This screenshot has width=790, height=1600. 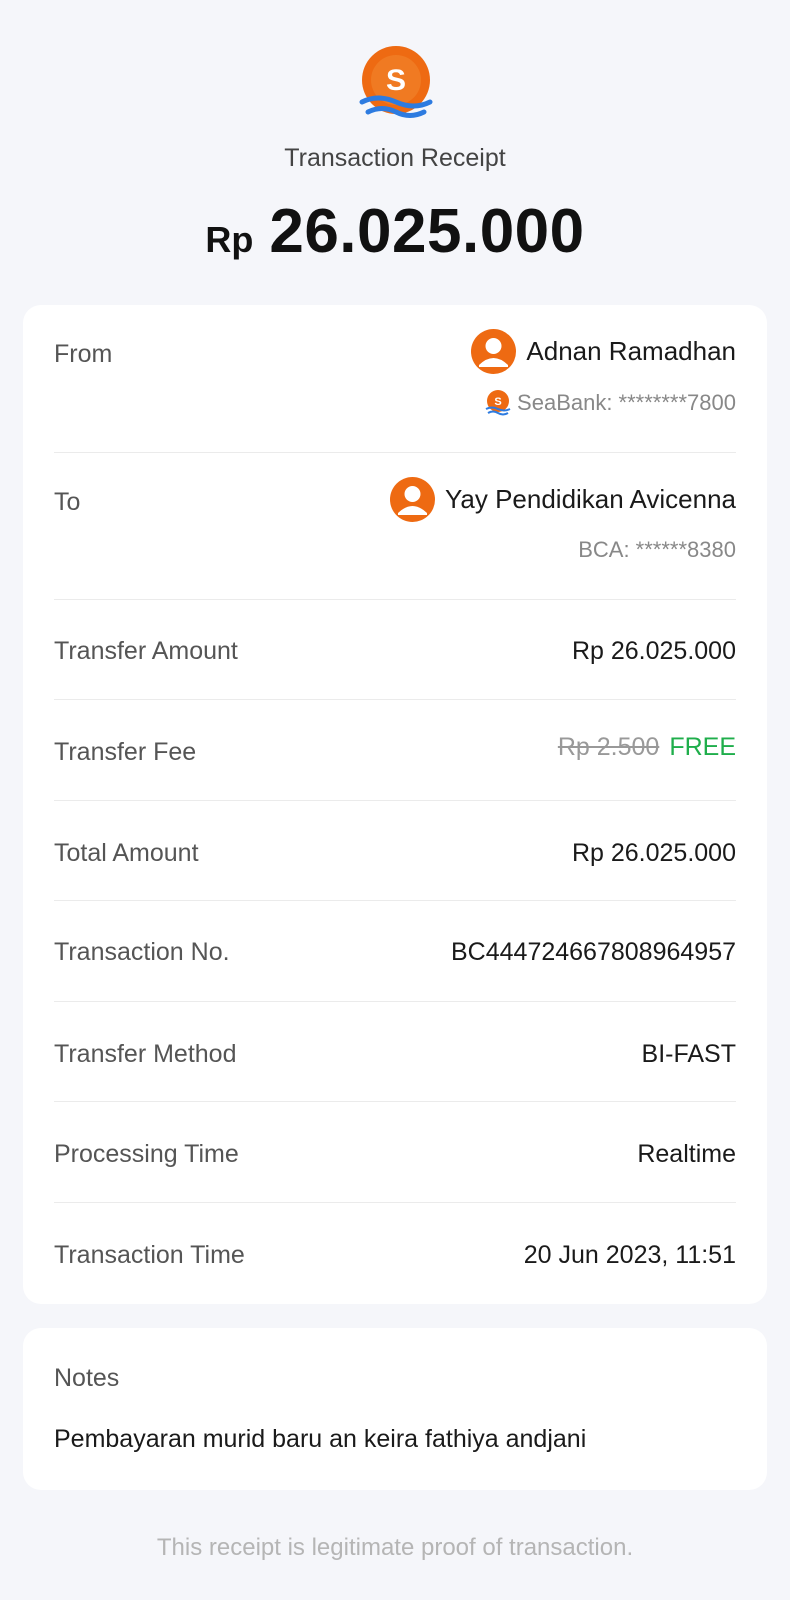 I want to click on transfer-amount-row: Transfer Amount Rp 26.025.000, so click(x=395, y=650).